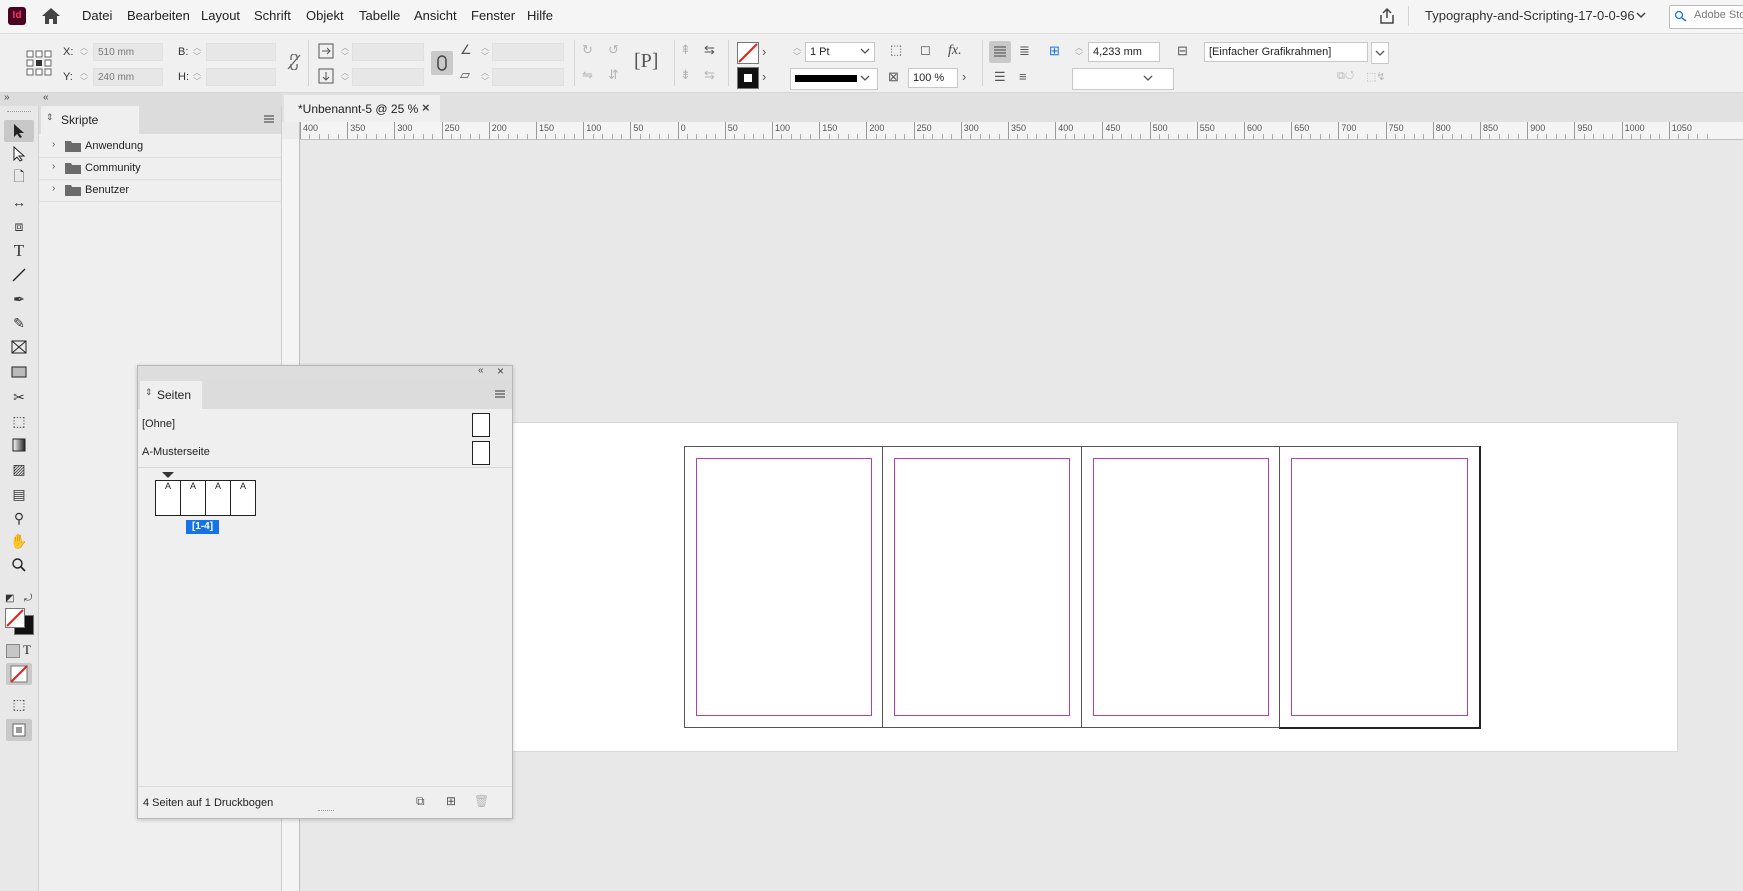 Image resolution: width=1743 pixels, height=891 pixels. Describe the element at coordinates (19, 202) in the screenshot. I see `gap-tool-icon: ↔` at that location.